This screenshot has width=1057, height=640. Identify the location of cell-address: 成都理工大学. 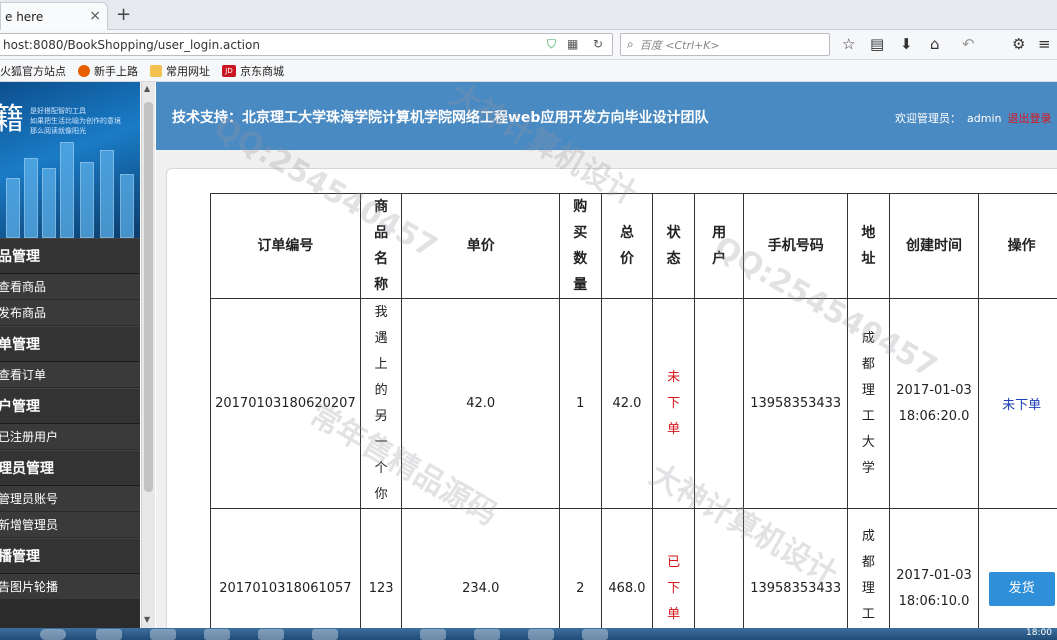
(868, 403).